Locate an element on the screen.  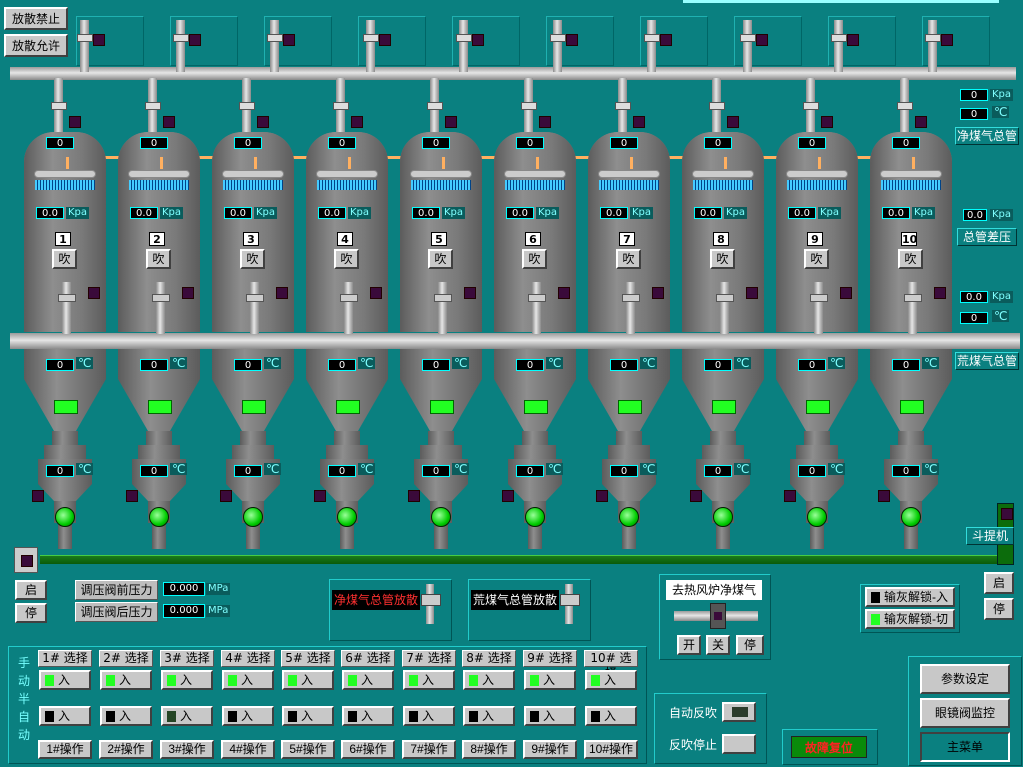
inlet-valve-status is located at coordinates (846, 293).